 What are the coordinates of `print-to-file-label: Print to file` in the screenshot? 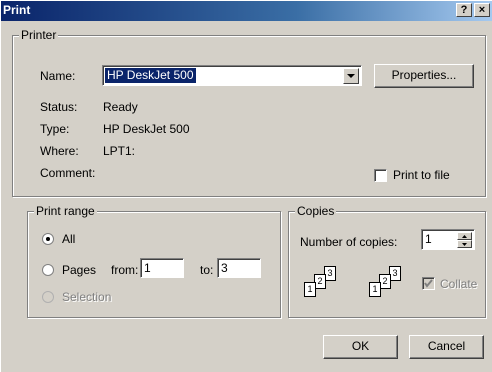 It's located at (421, 175).